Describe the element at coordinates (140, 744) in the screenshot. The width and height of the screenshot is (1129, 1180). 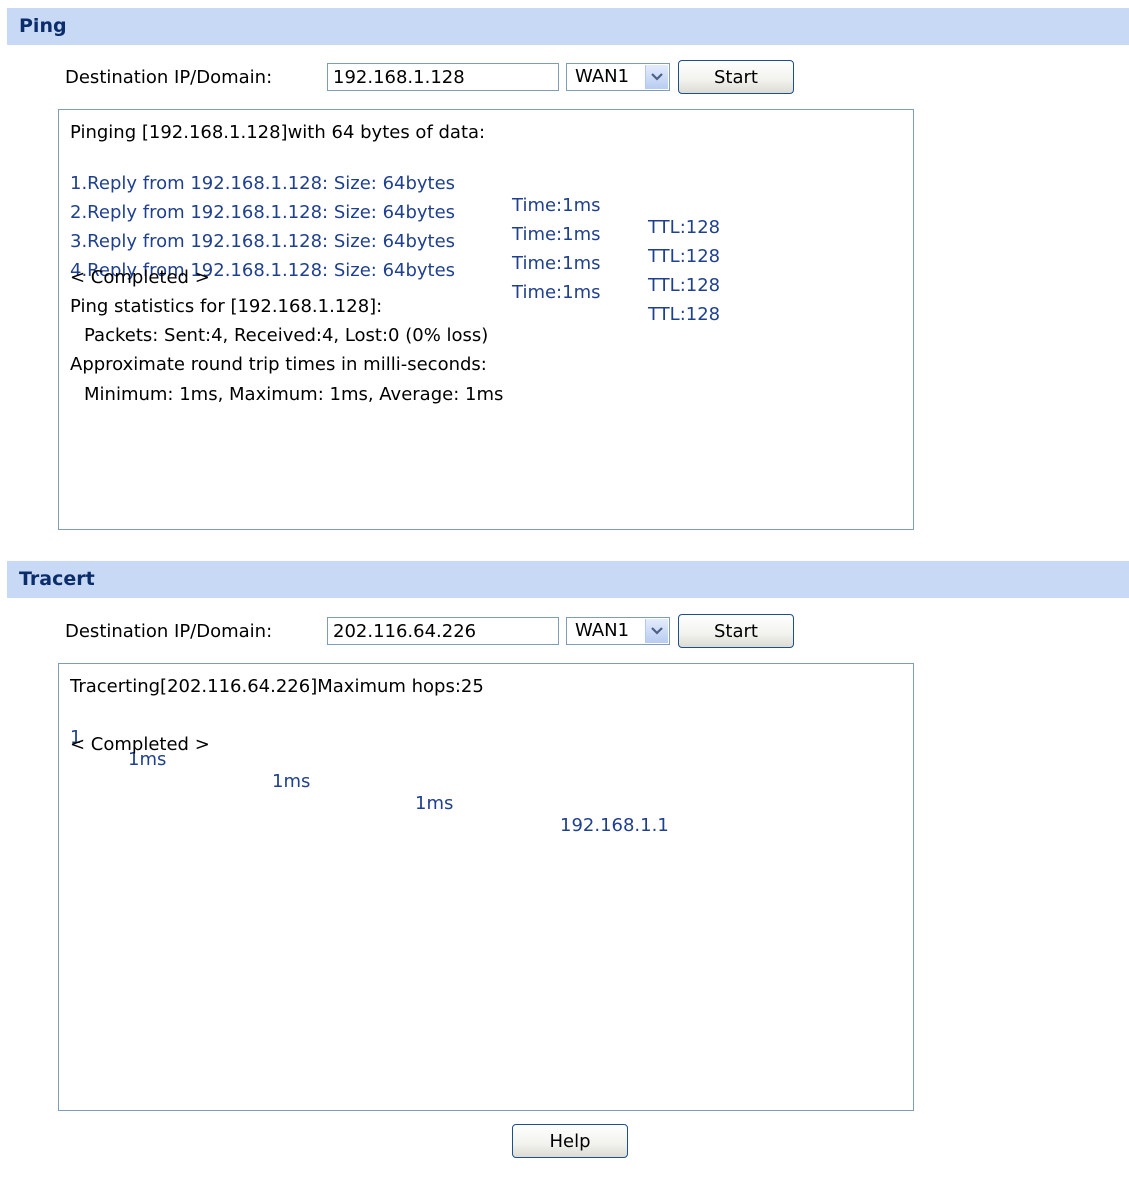
I see `tracert-completed: < Completed >` at that location.